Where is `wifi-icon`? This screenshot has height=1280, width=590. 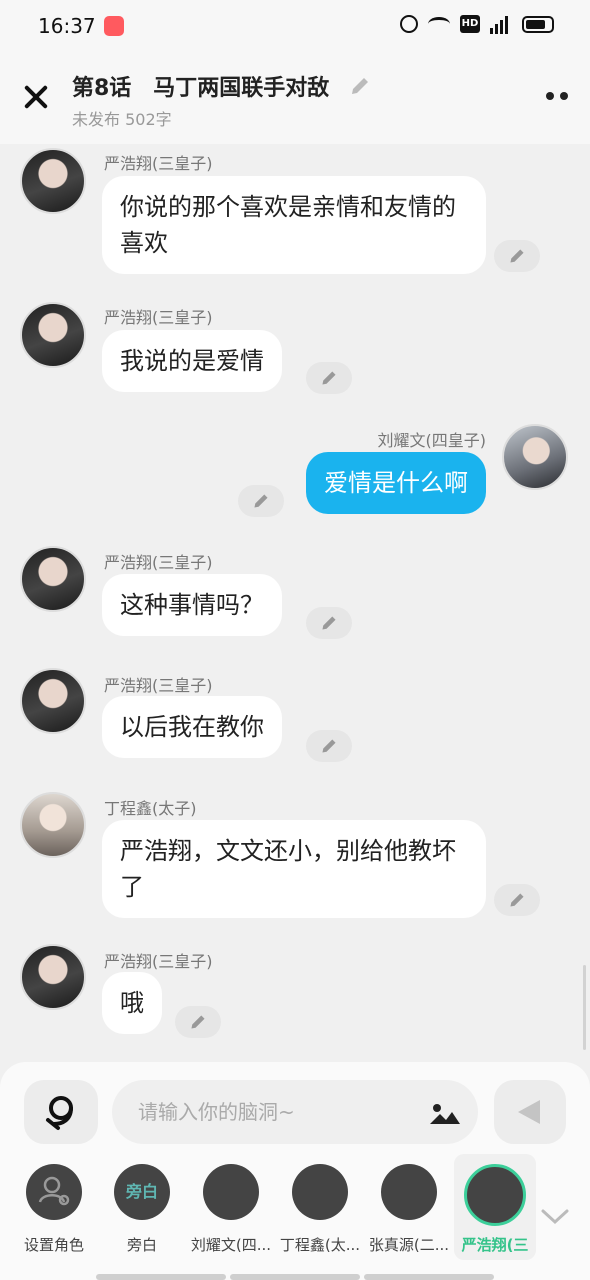 wifi-icon is located at coordinates (439, 24).